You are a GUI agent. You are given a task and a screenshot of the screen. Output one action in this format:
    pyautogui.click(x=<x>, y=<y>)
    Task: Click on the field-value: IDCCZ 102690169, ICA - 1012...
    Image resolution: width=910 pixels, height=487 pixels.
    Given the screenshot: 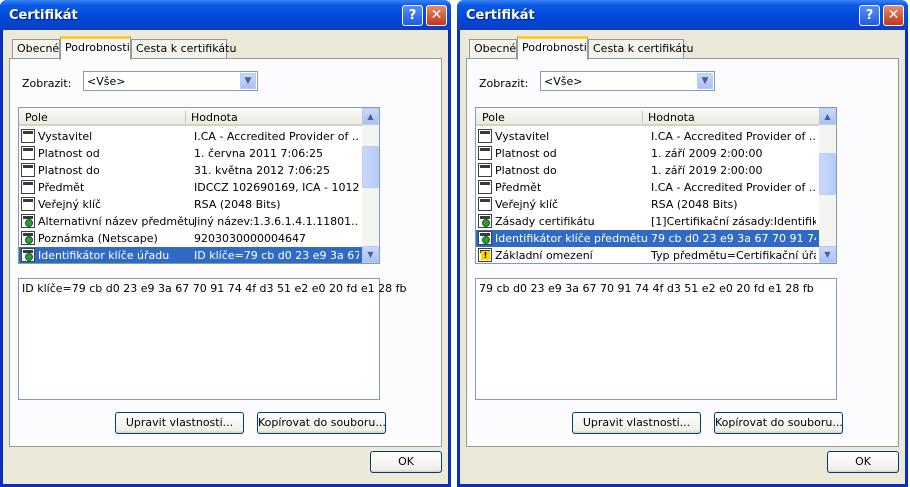 What is the action you would take?
    pyautogui.click(x=276, y=187)
    